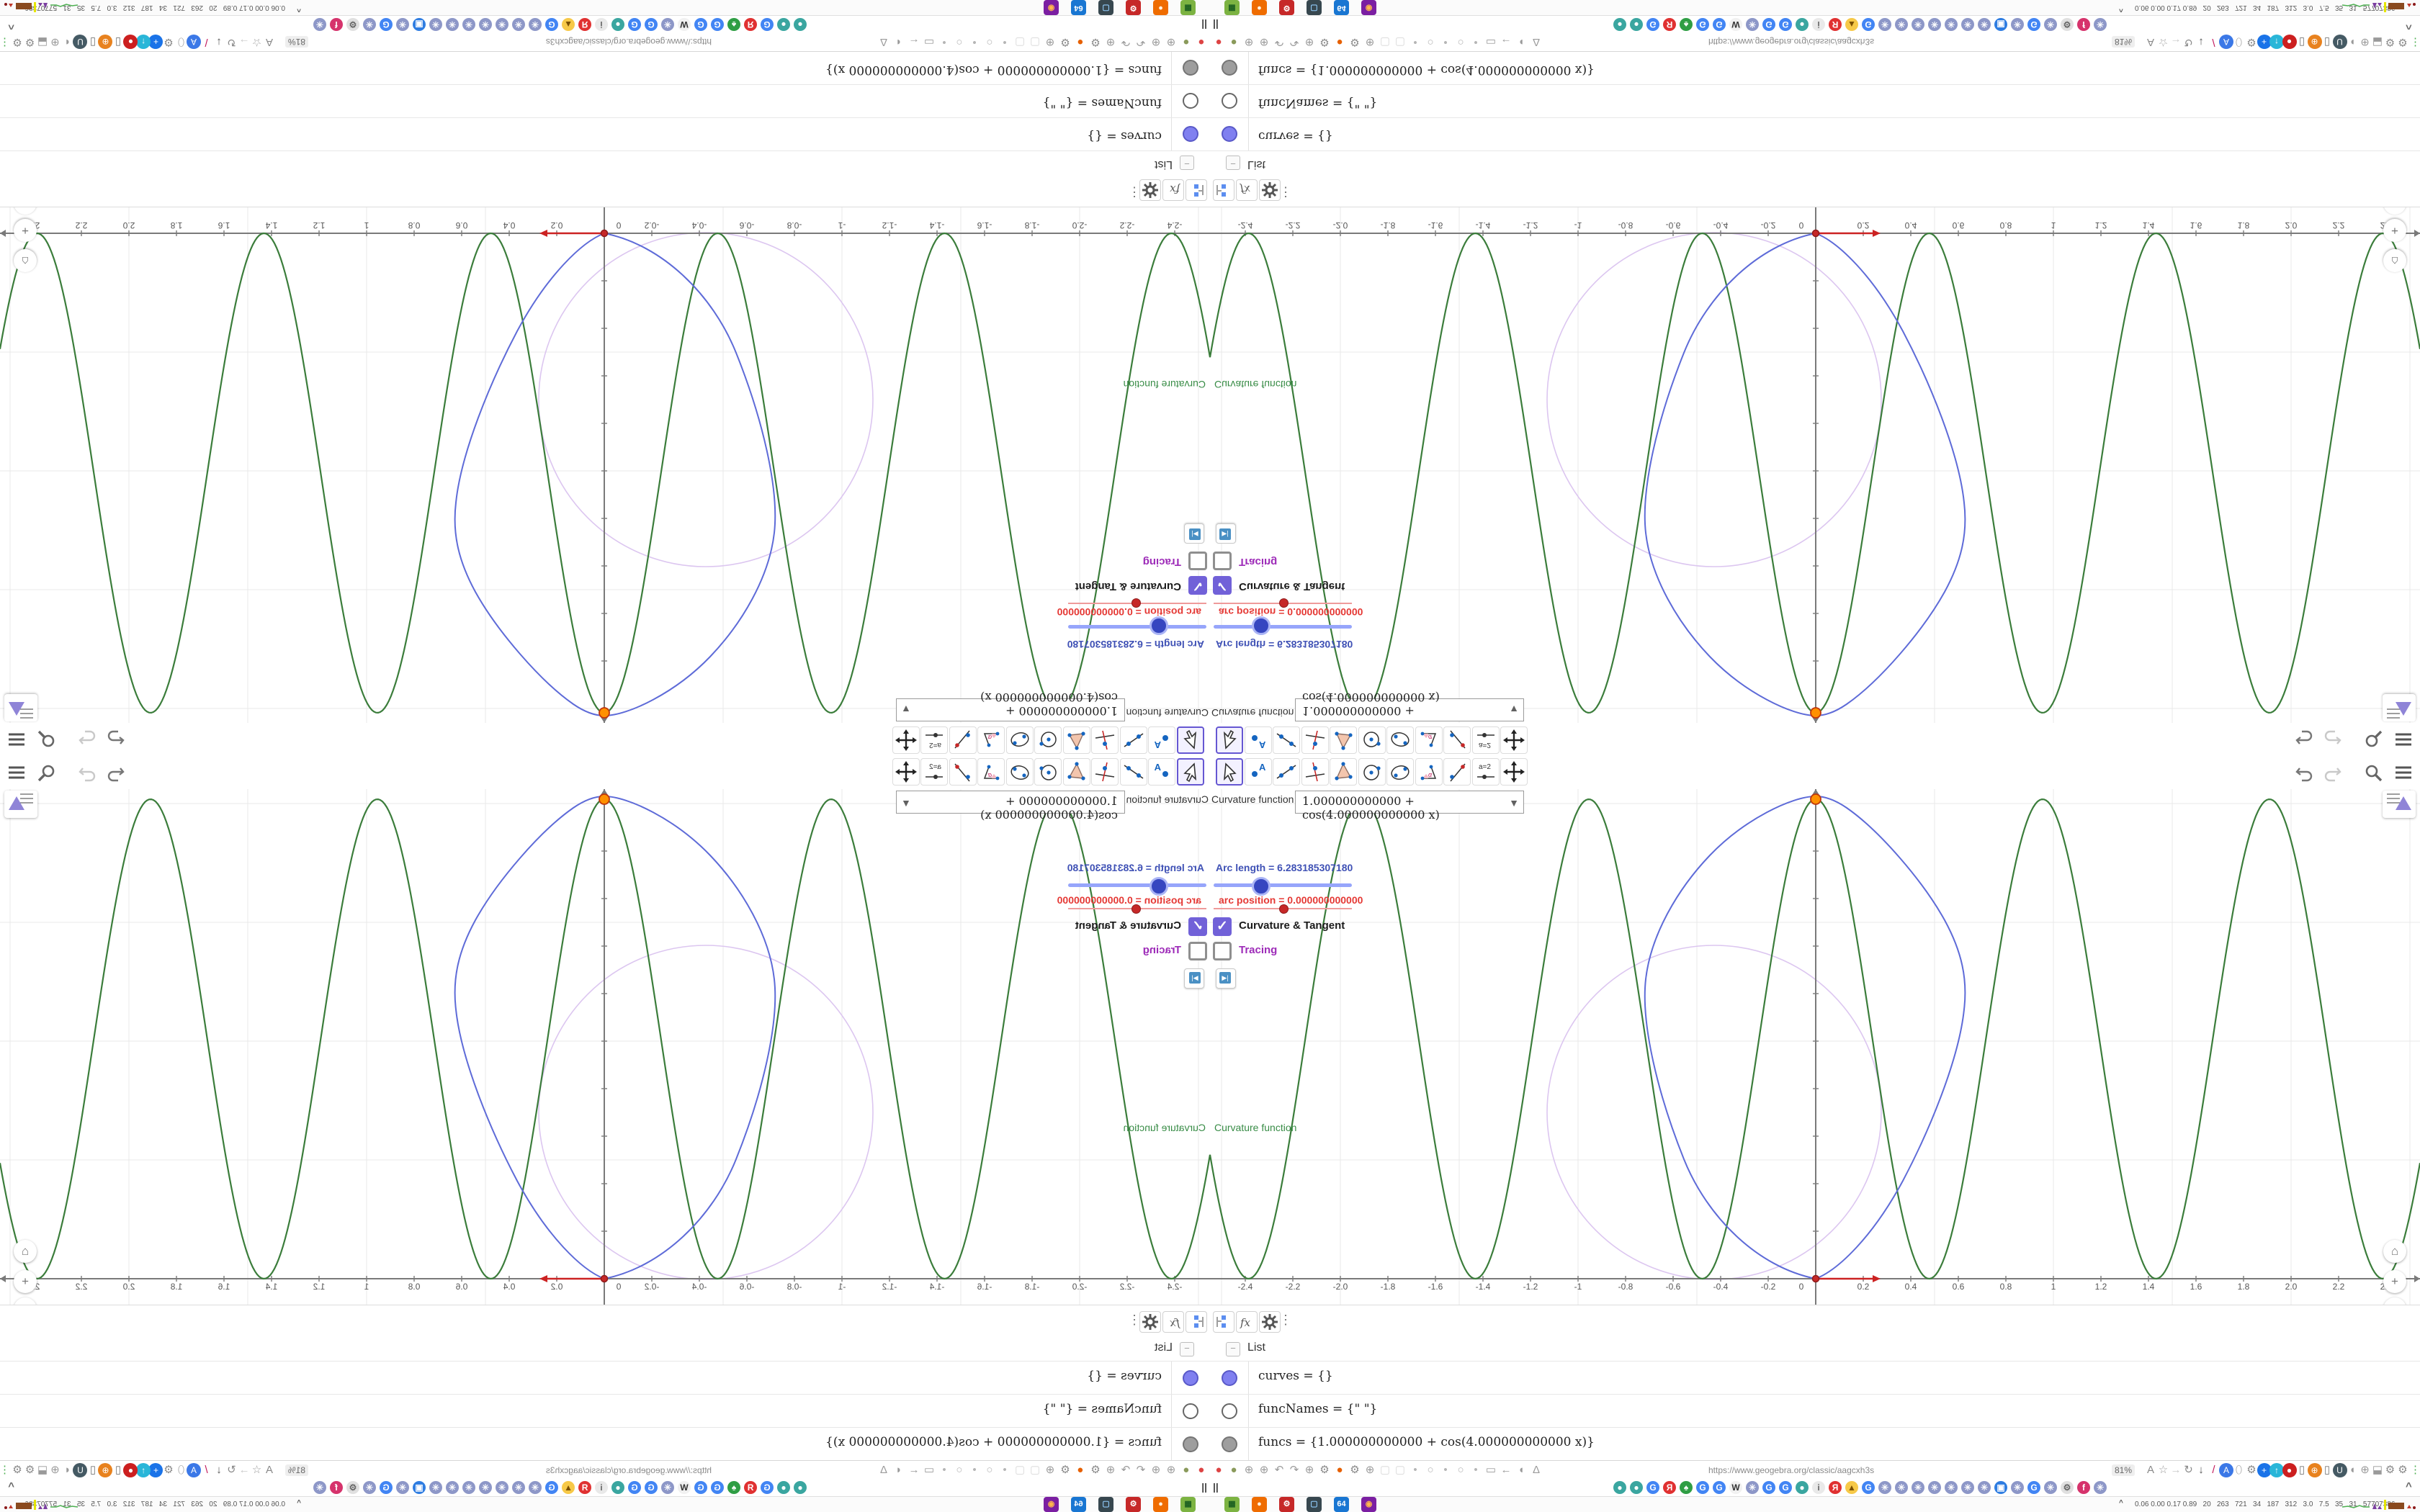 This screenshot has height=1512, width=2420. Describe the element at coordinates (6, 1470) in the screenshot. I see `kebab-green-icon: ⋮` at that location.